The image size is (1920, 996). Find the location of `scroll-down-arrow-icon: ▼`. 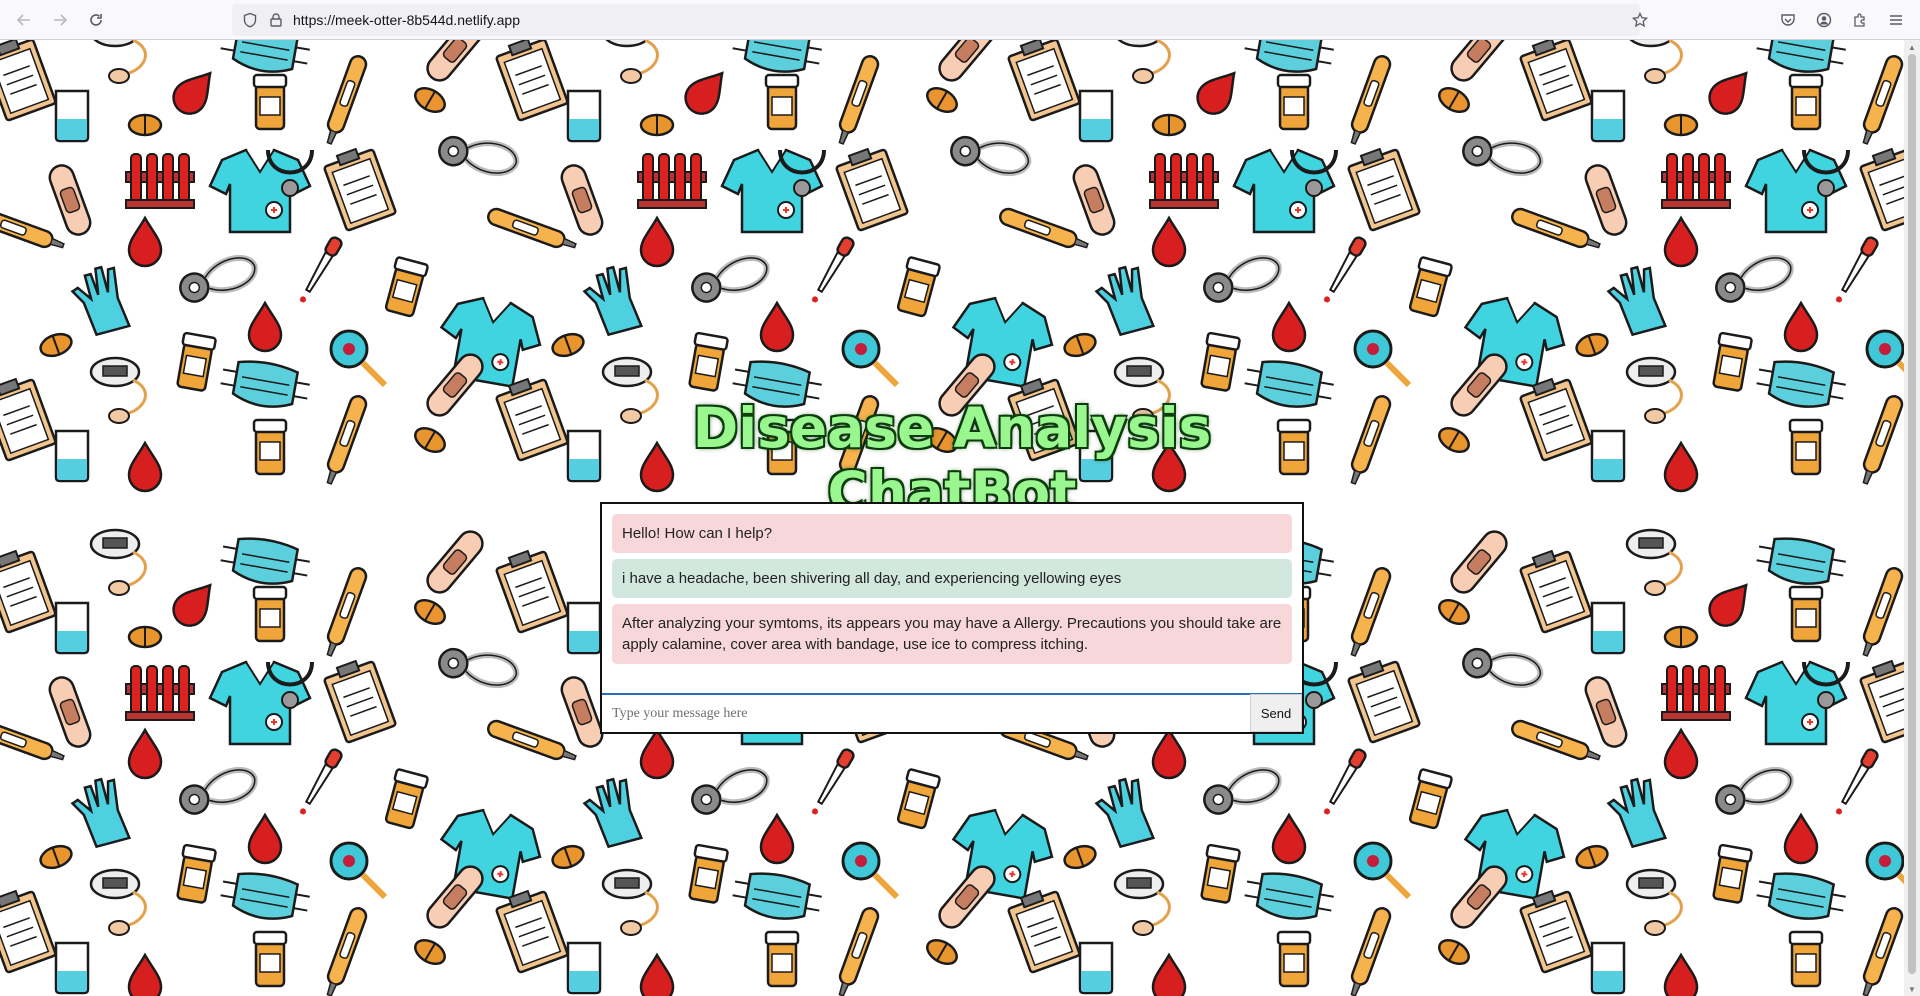

scroll-down-arrow-icon: ▼ is located at coordinates (1912, 989).